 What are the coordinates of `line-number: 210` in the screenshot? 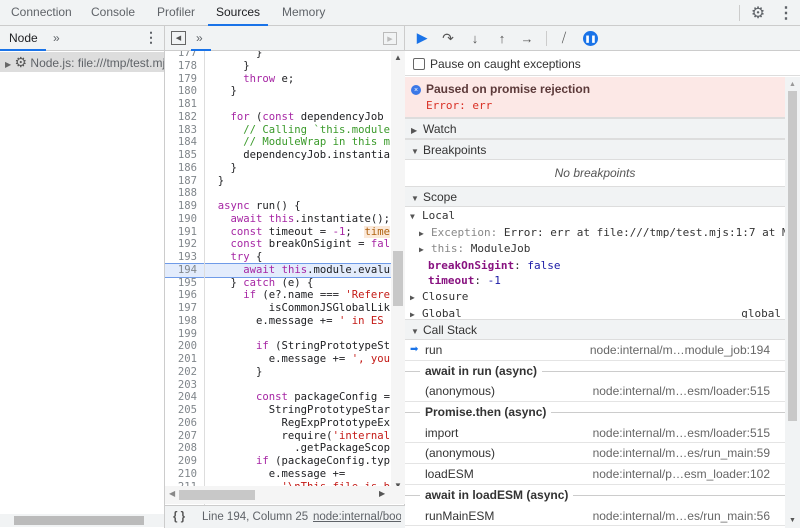 It's located at (183, 474).